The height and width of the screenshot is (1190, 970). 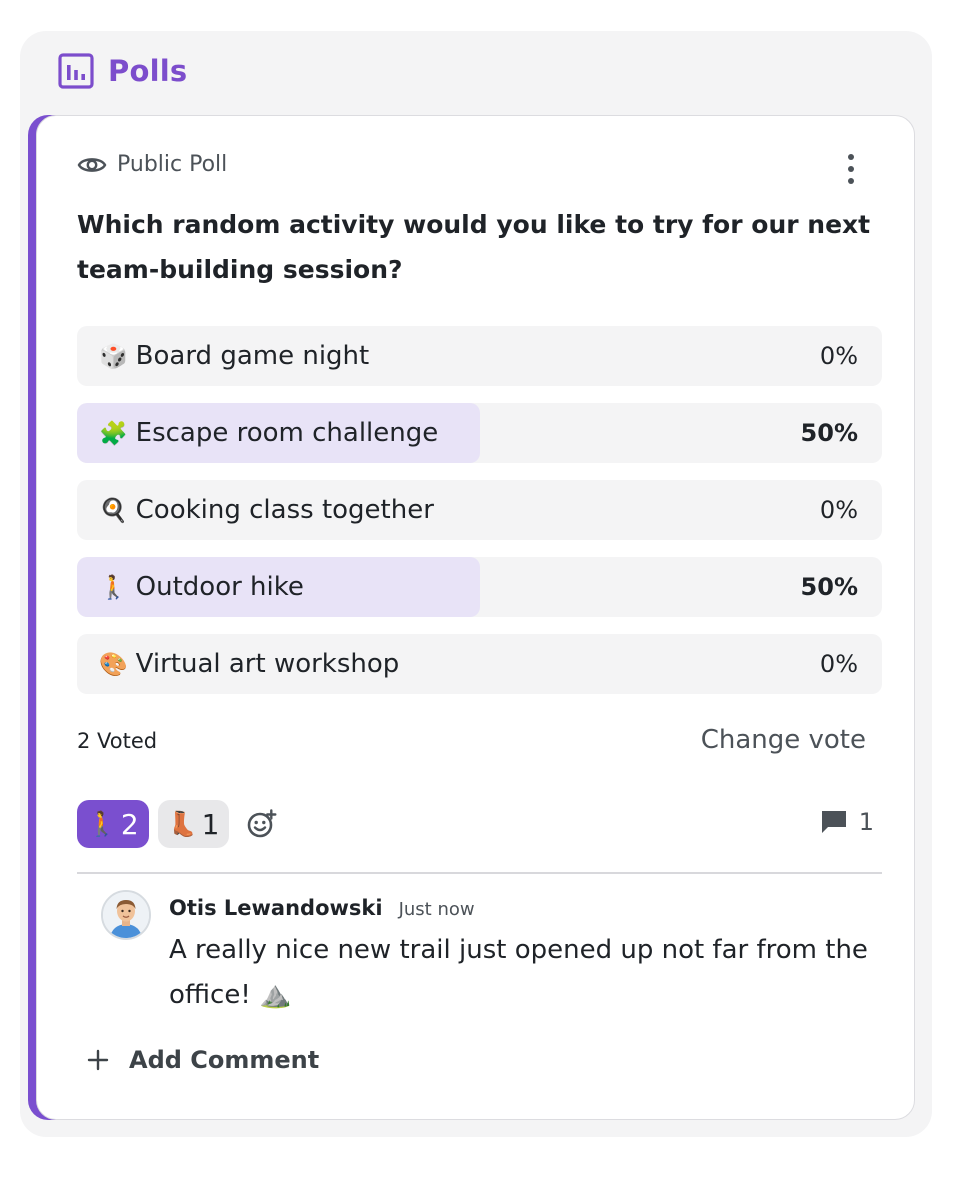 I want to click on user-avatar-icon, so click(x=126, y=915).